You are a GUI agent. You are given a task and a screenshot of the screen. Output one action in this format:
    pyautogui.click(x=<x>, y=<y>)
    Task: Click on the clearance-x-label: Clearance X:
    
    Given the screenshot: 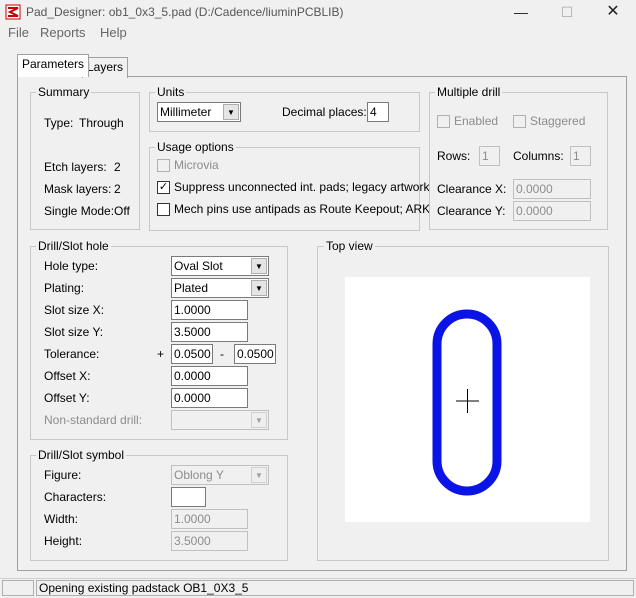 What is the action you would take?
    pyautogui.click(x=472, y=189)
    